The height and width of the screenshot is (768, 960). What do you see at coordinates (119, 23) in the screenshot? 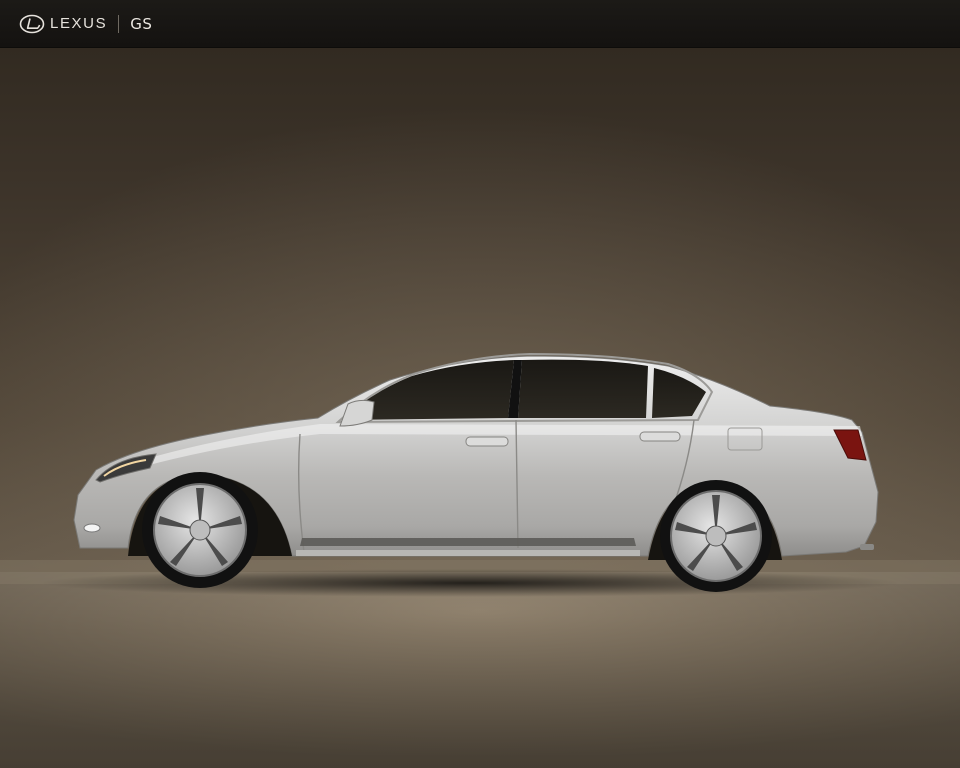
I see `header-divider` at bounding box center [119, 23].